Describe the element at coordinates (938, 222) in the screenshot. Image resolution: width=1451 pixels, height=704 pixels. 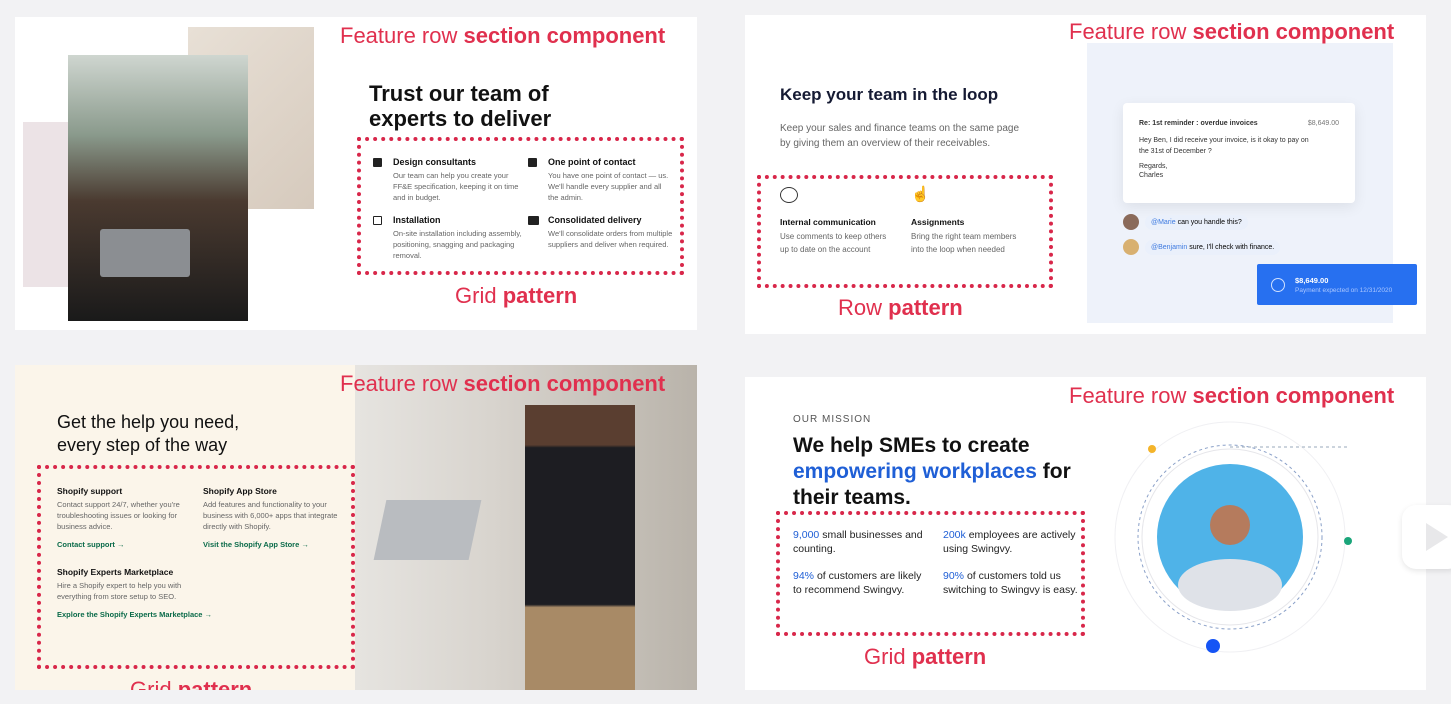
I see `feature-title: Assignments` at that location.